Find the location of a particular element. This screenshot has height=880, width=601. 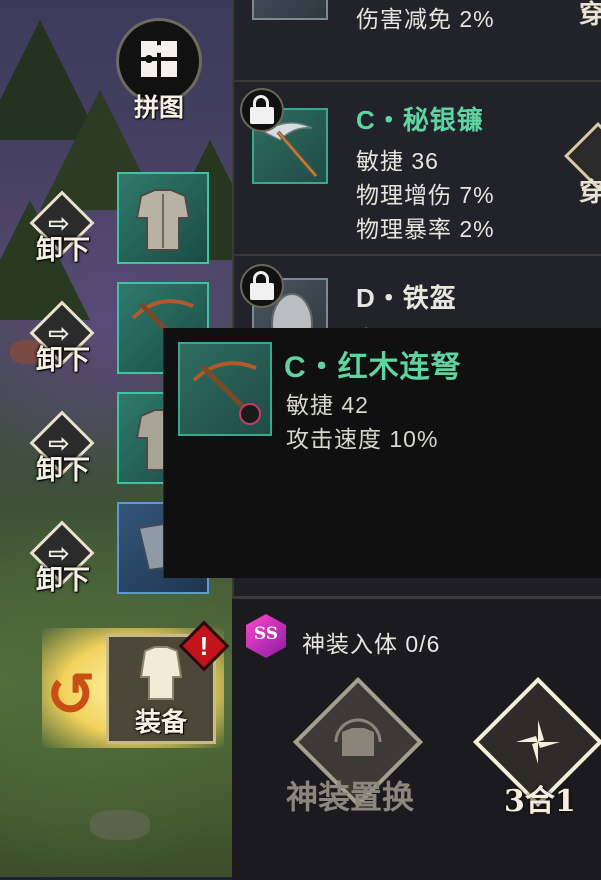

item-title: C・秘银镰 is located at coordinates (420, 120).